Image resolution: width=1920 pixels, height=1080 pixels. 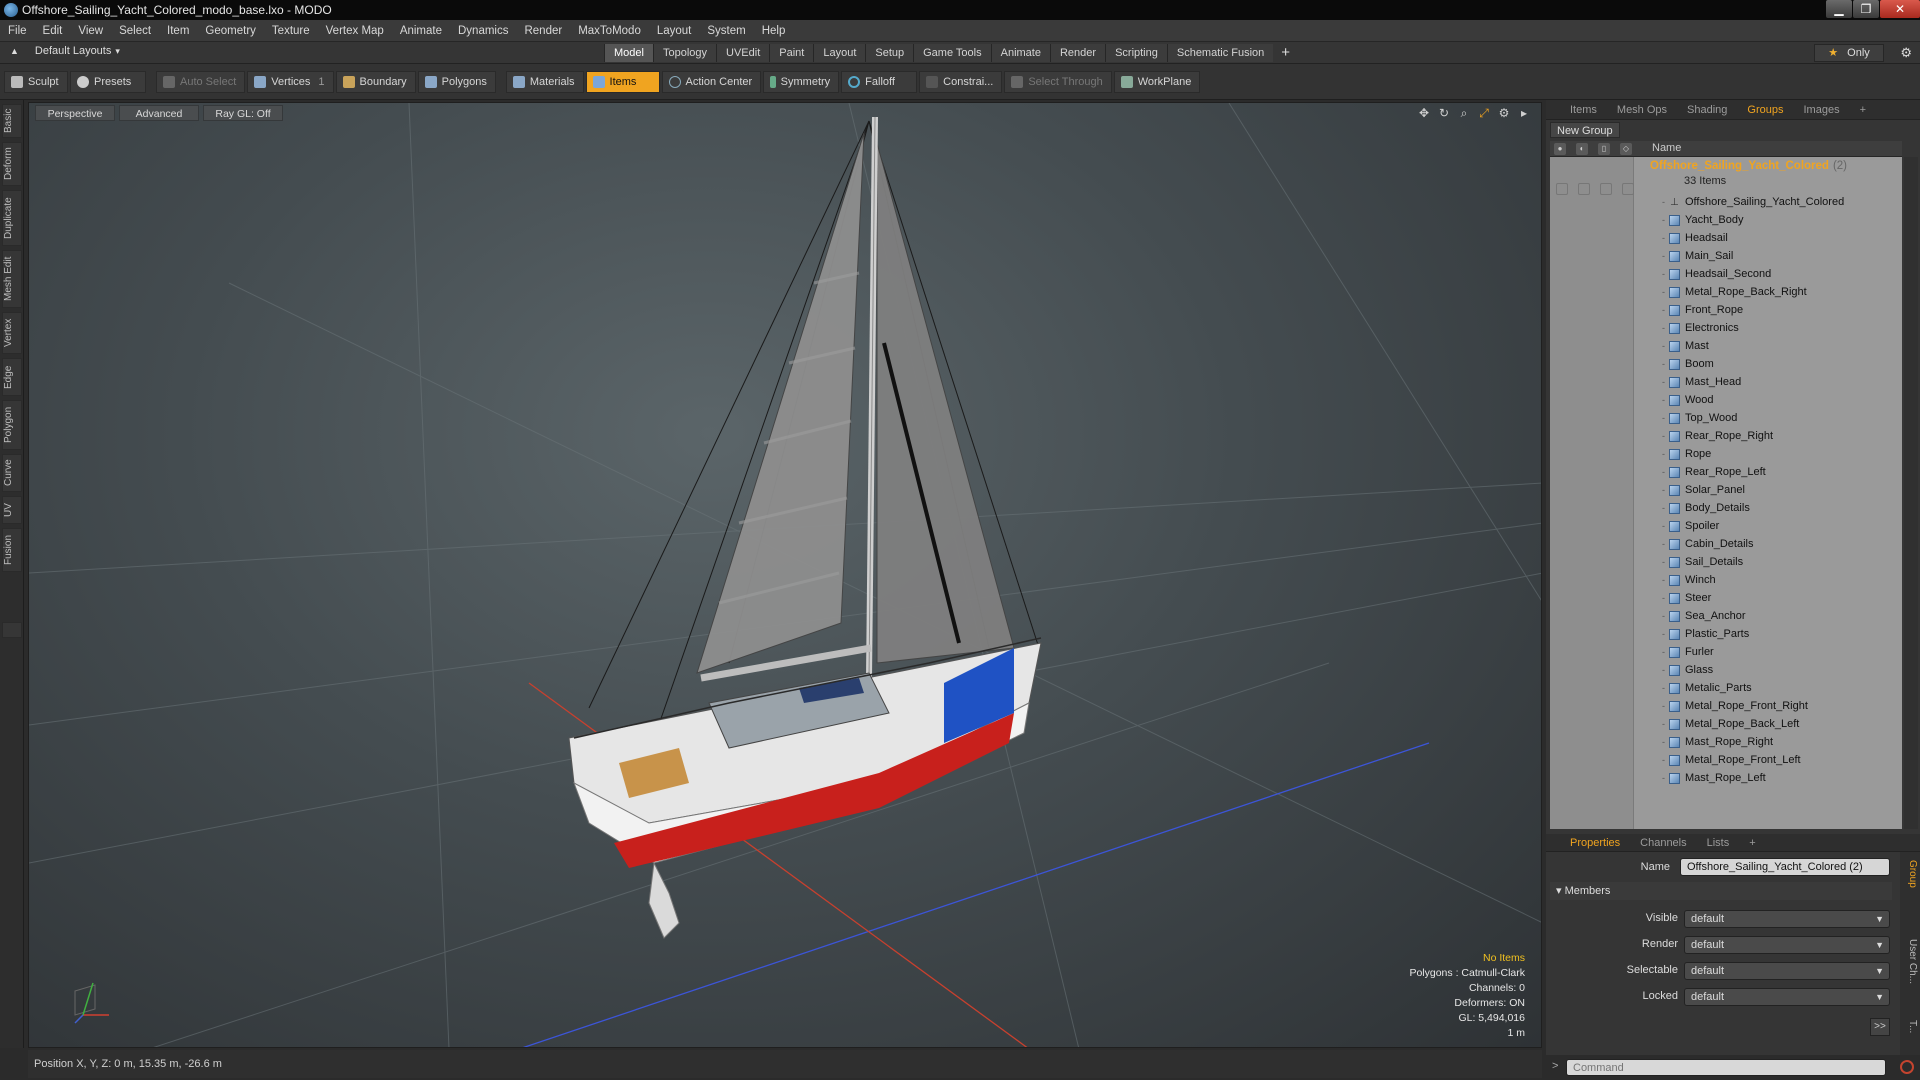 What do you see at coordinates (674, 31) in the screenshot?
I see `menu-layout: Layout` at bounding box center [674, 31].